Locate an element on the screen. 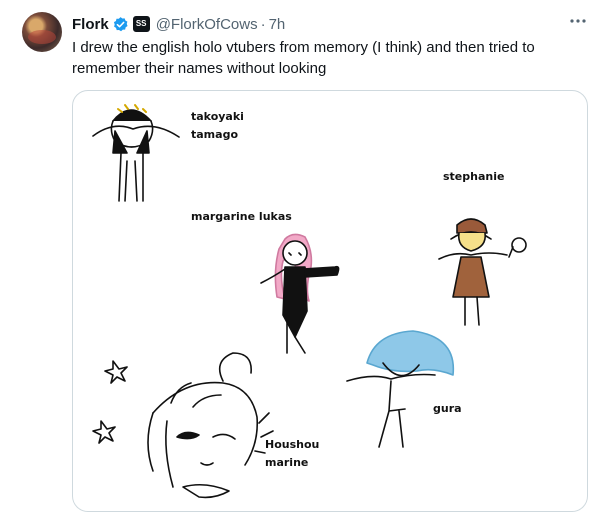 Image resolution: width=602 pixels, height=516 pixels. timestamp: 7h is located at coordinates (277, 24).